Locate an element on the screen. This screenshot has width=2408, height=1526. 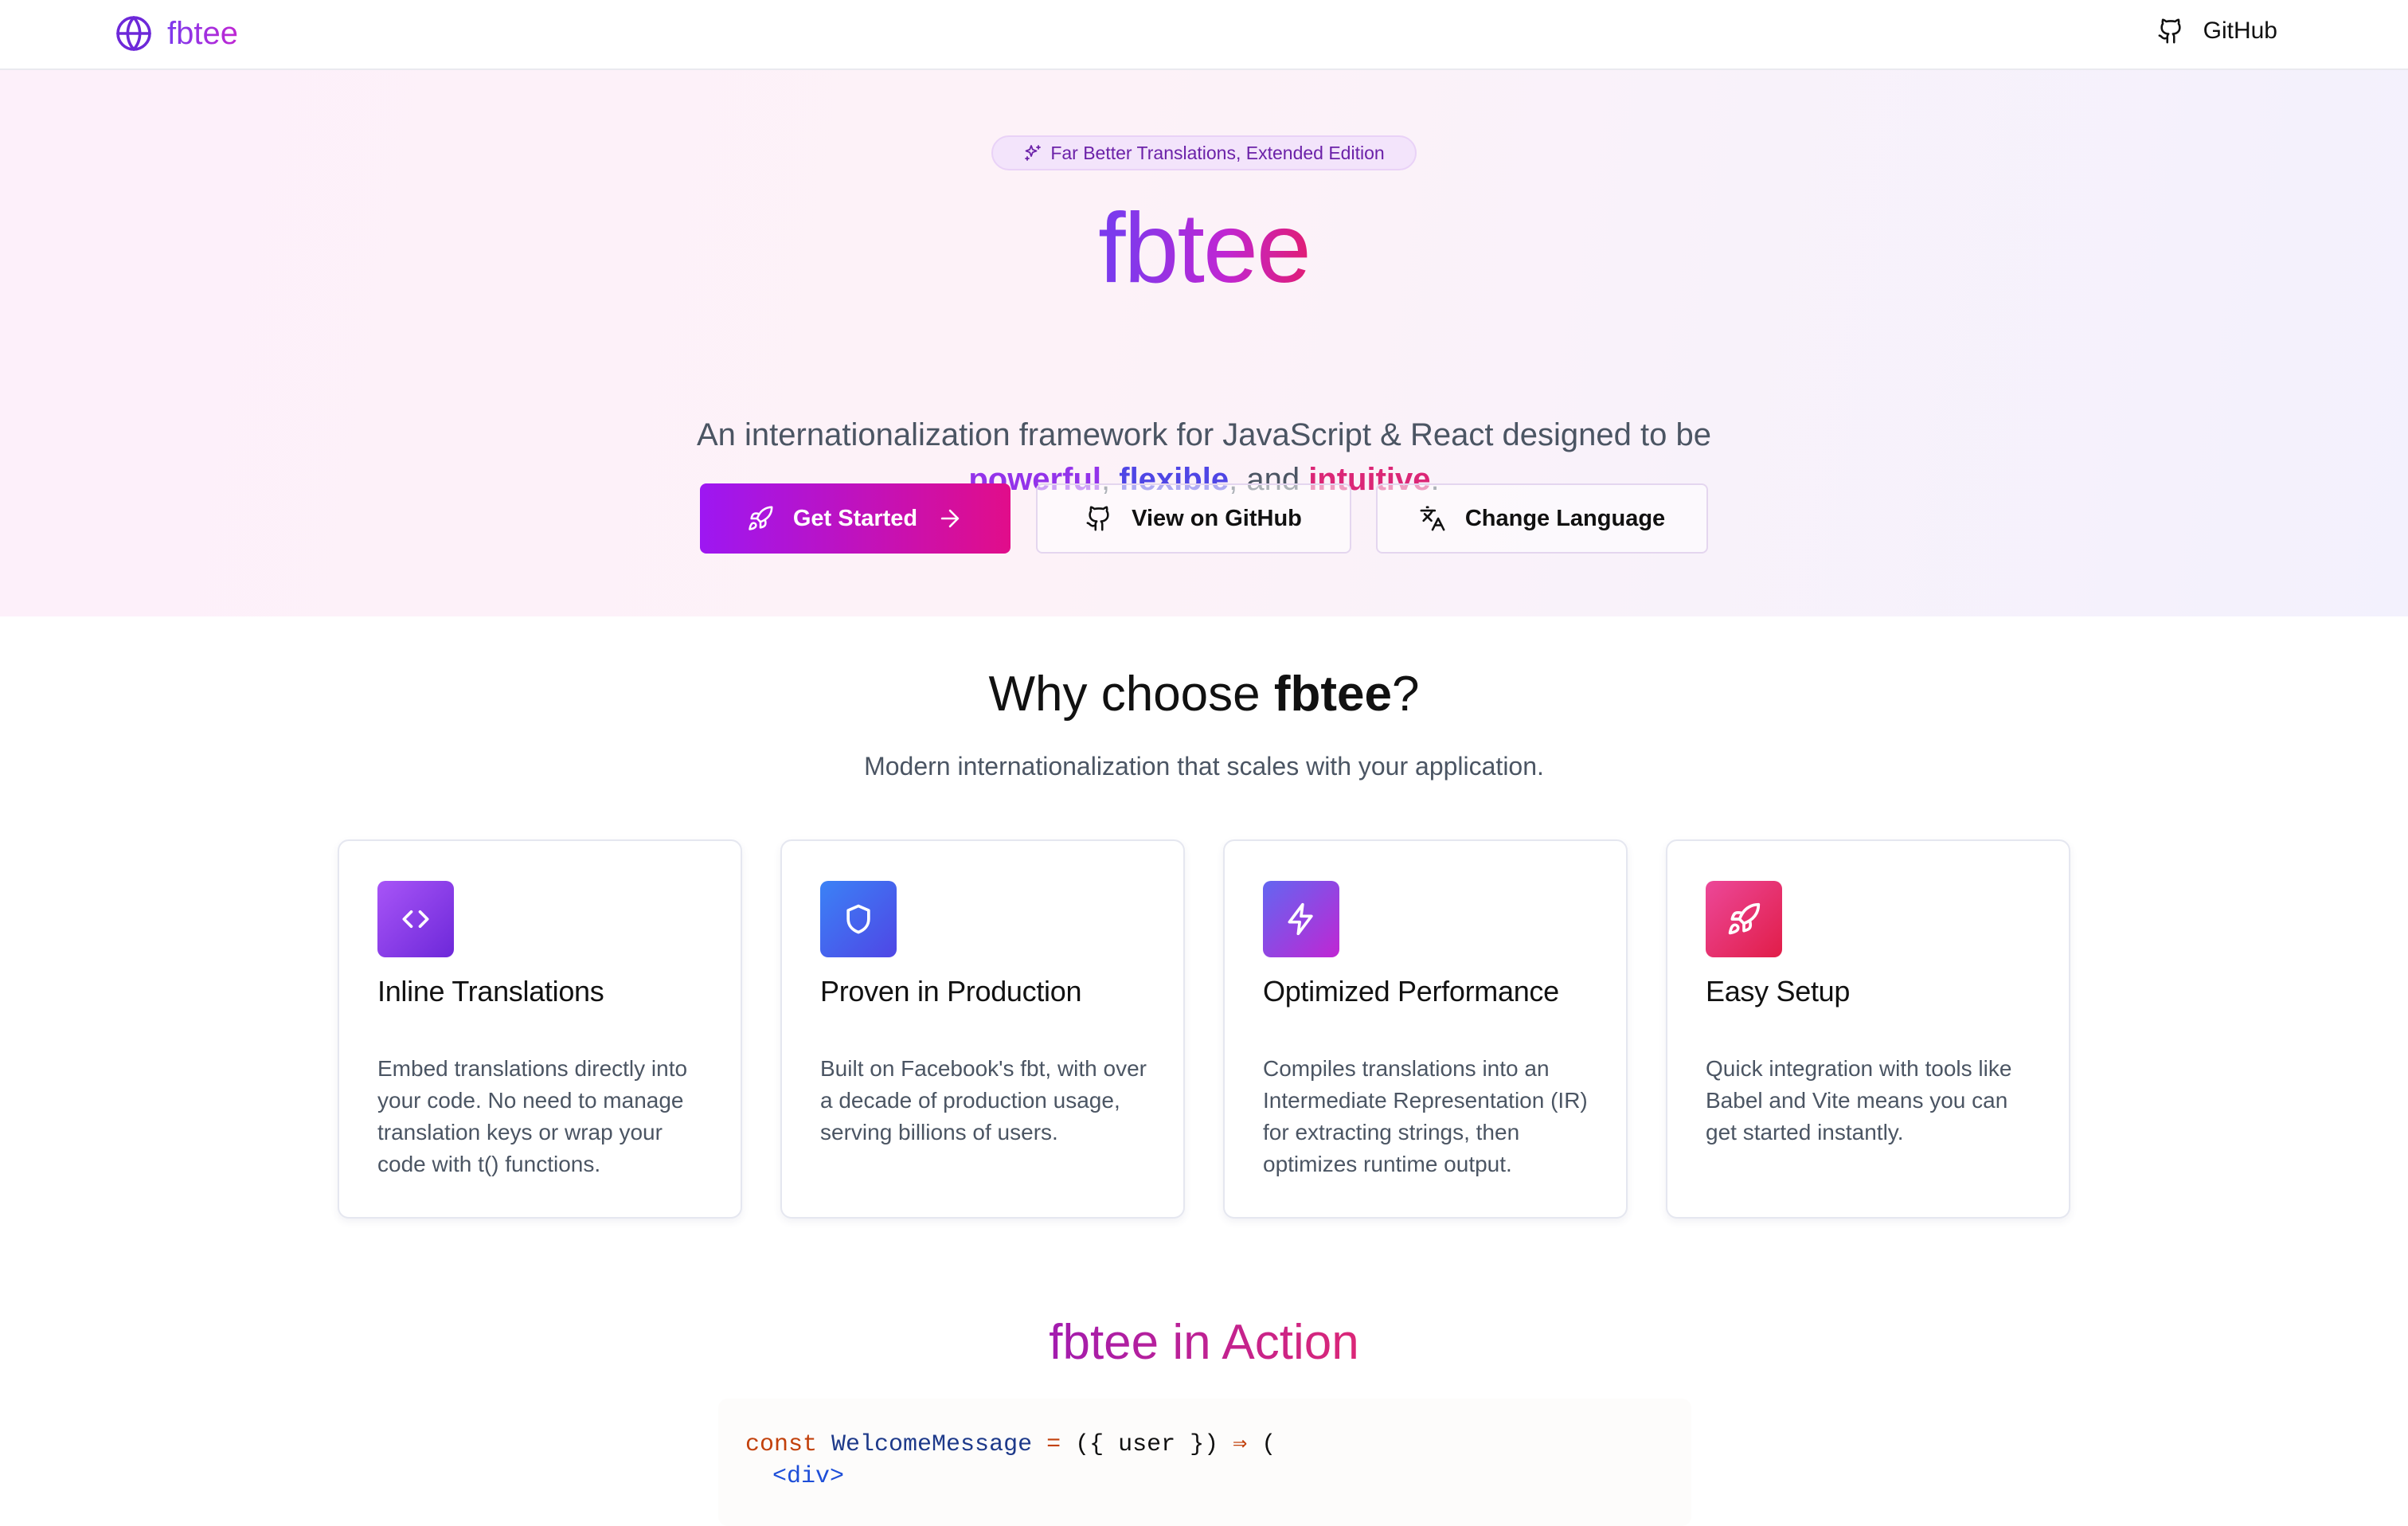
action-title-text: fbtee in Action is located at coordinates (1204, 1342).